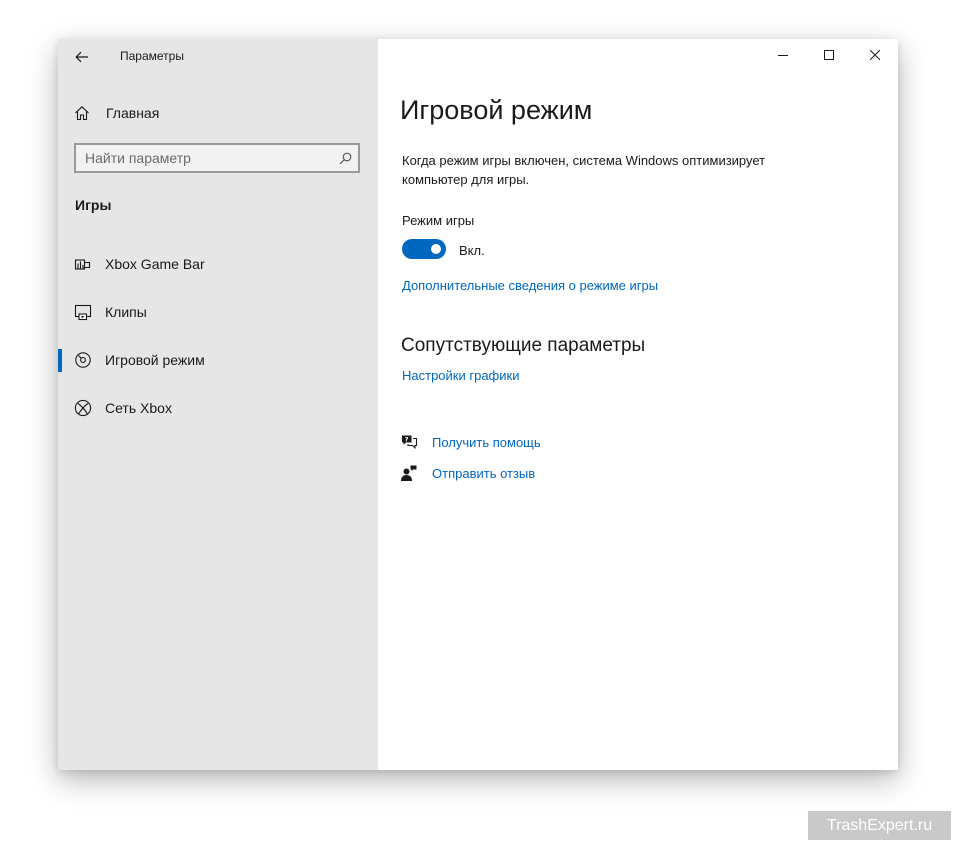 The image size is (956, 845). I want to click on search-box, so click(217, 158).